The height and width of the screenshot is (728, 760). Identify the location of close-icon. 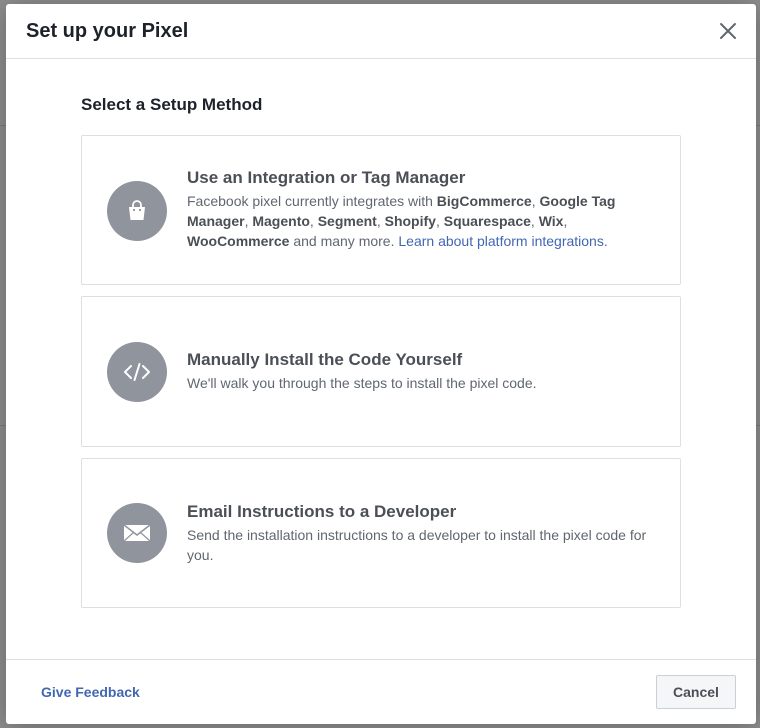
(728, 31).